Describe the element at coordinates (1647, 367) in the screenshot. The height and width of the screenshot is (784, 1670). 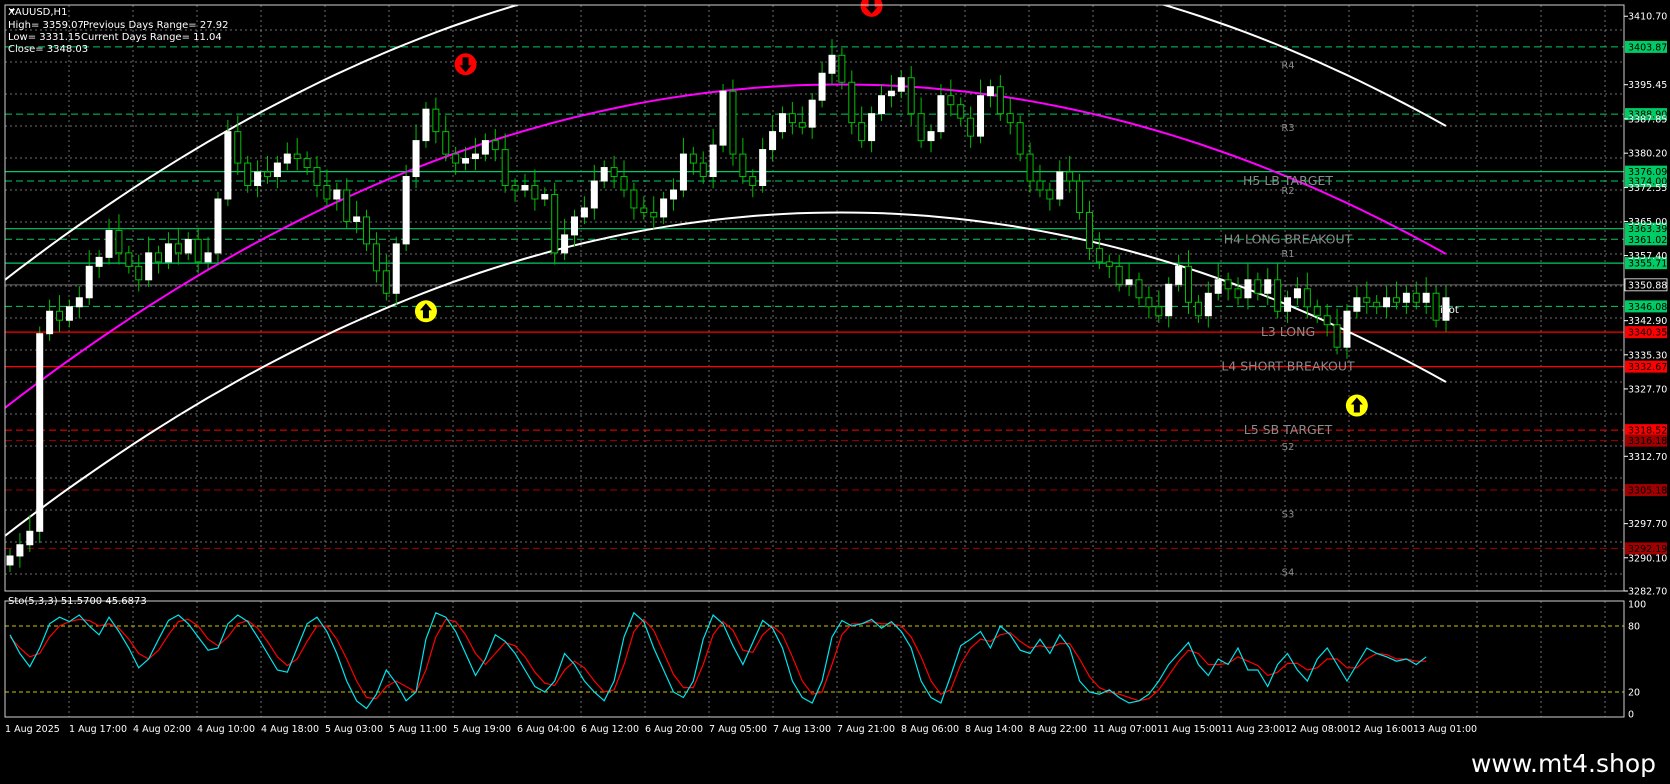
I see `price-level-value: 3332.67` at that location.